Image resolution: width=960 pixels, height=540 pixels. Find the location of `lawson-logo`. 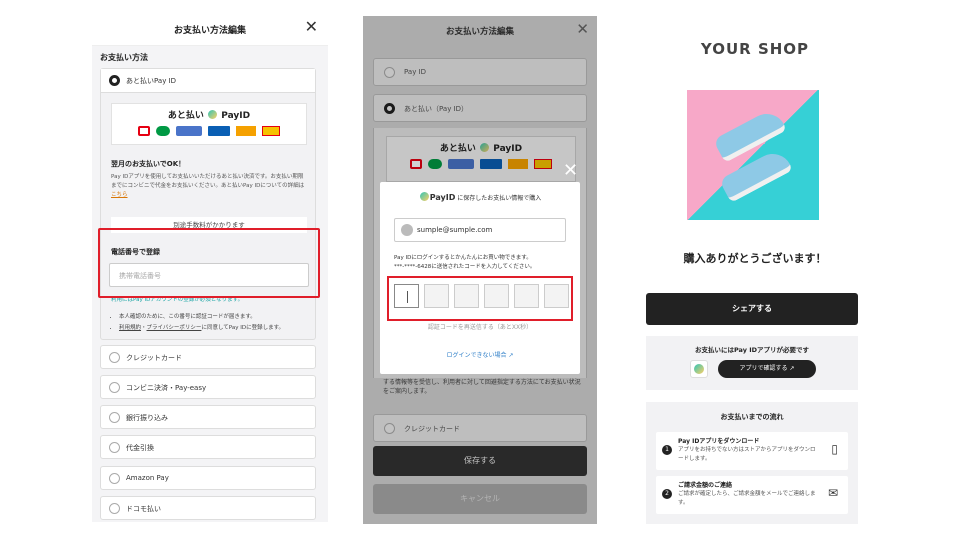

lawson-logo is located at coordinates (219, 131).